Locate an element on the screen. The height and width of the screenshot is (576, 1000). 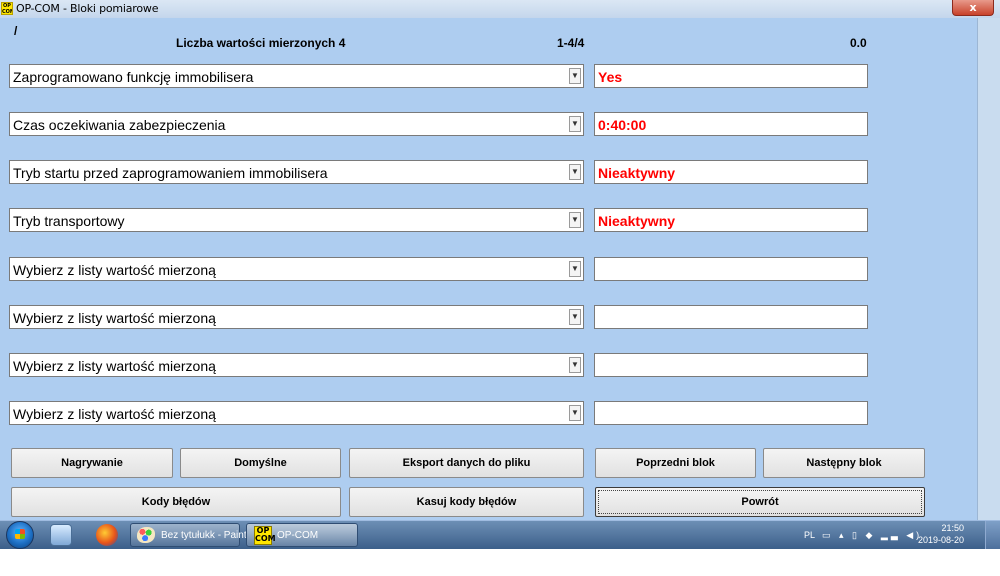
taskbar-item-label: OP-COM is located at coordinates (298, 535).